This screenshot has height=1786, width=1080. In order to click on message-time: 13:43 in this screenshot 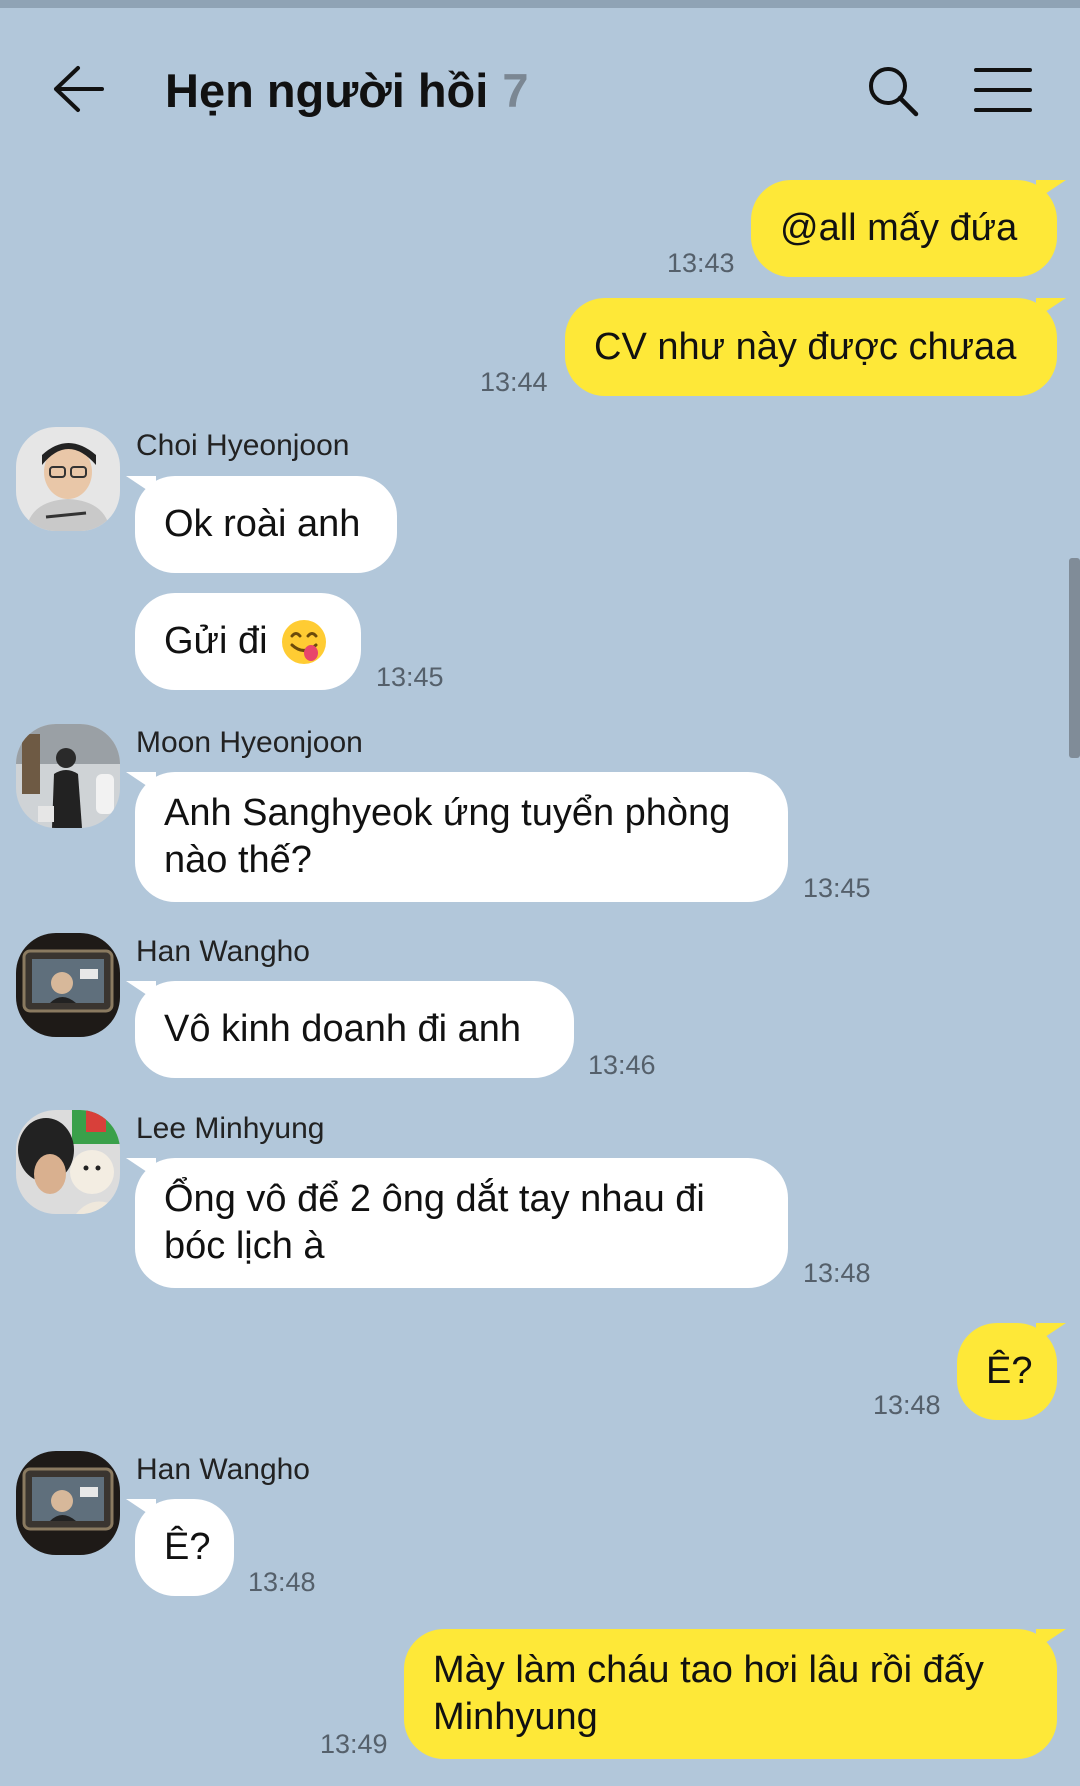, I will do `click(701, 263)`.